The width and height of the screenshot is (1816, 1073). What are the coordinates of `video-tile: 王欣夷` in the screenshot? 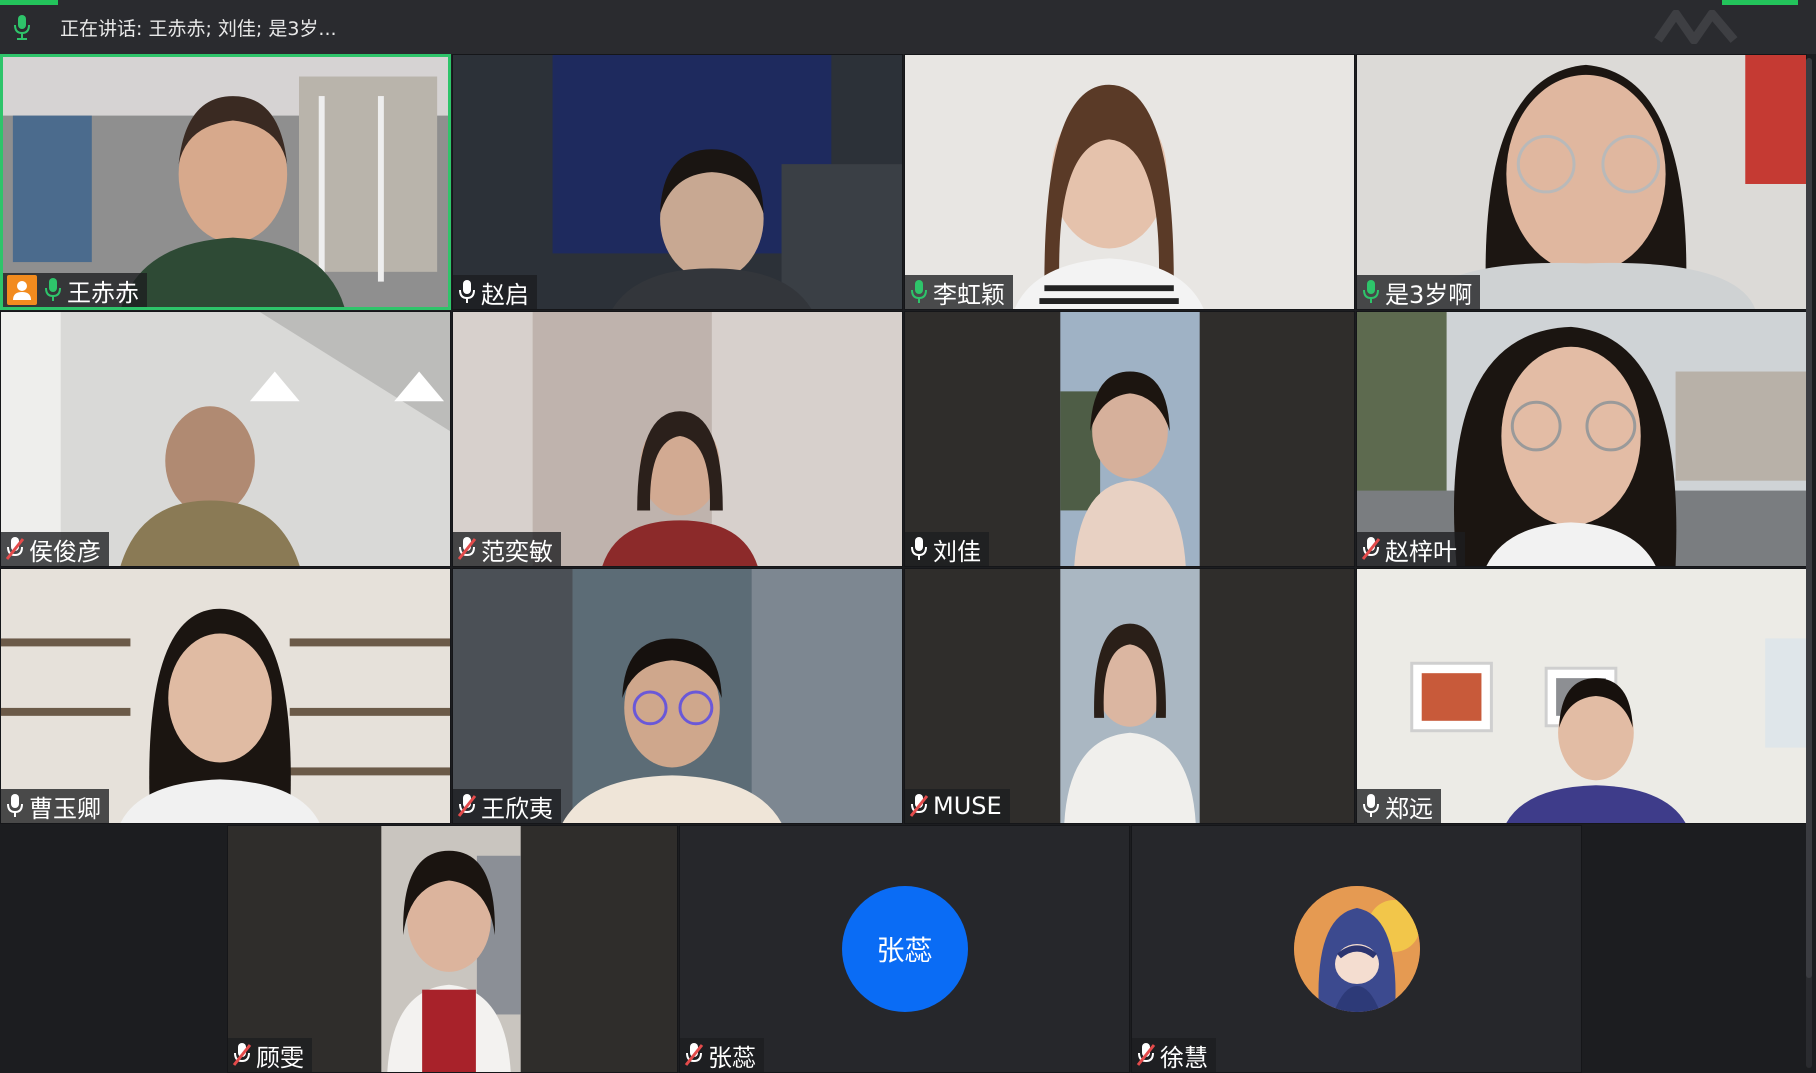 It's located at (677, 696).